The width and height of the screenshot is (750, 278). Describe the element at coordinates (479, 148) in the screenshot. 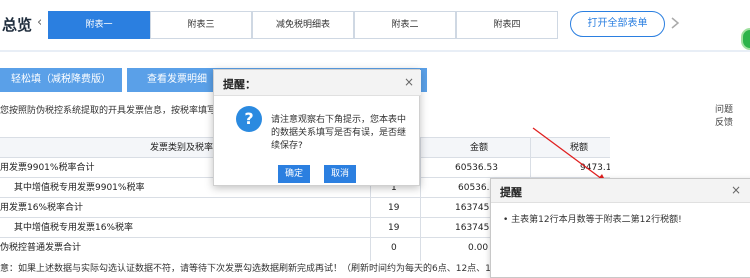

I see `header-amount: 金额` at that location.